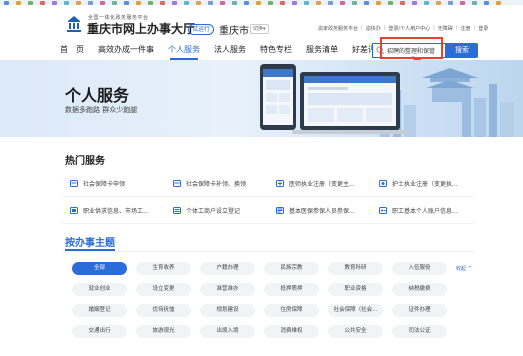 This screenshot has width=523, height=356. What do you see at coordinates (227, 268) in the screenshot?
I see `theme-chip: 户籍办理` at bounding box center [227, 268].